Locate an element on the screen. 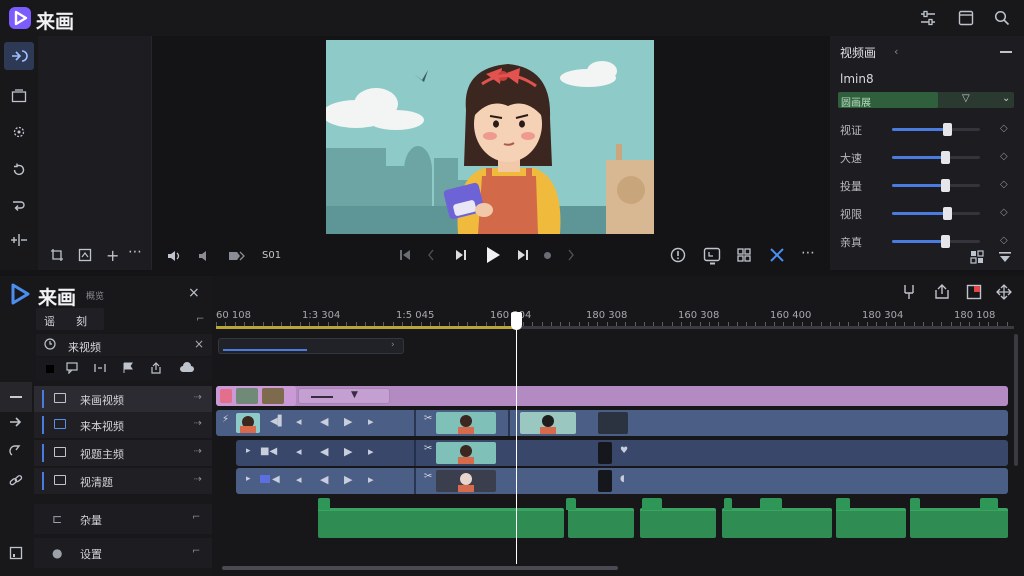 The height and width of the screenshot is (576, 1024). frame-icon is located at coordinates (85, 255).